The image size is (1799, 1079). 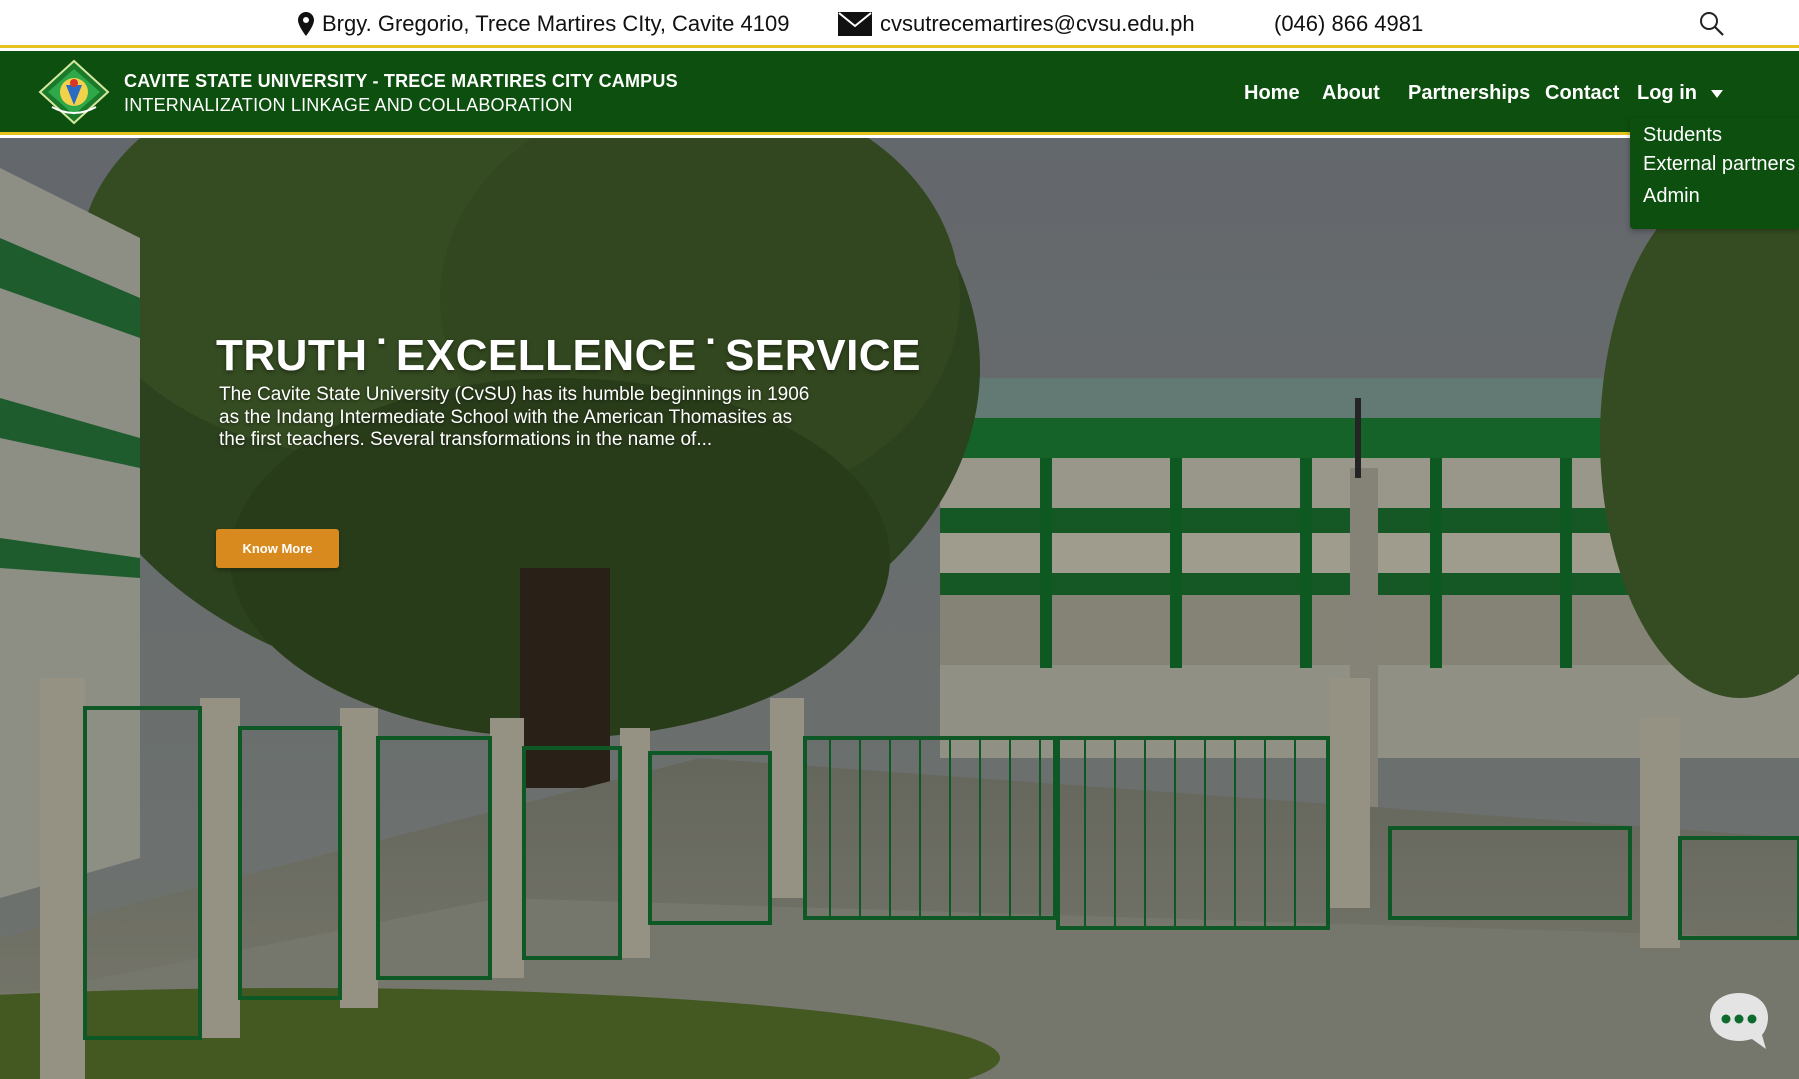 I want to click on envelope-icon, so click(x=855, y=24).